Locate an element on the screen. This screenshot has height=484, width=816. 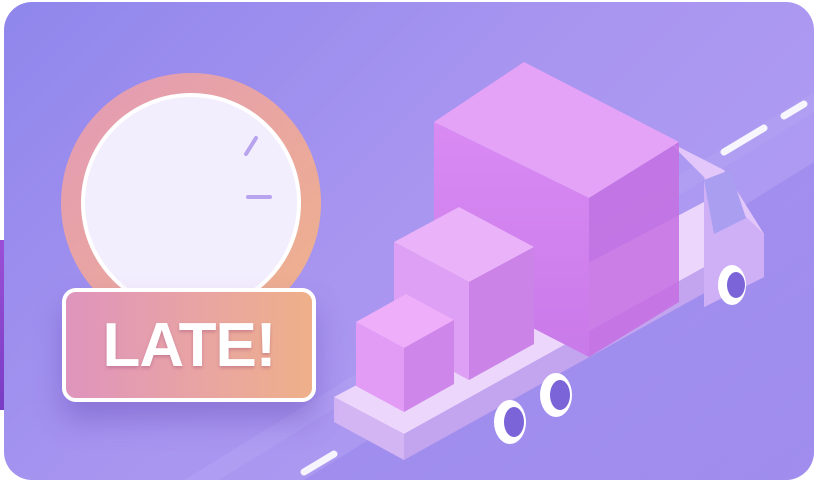
late-badge: LATE! is located at coordinates (189, 345).